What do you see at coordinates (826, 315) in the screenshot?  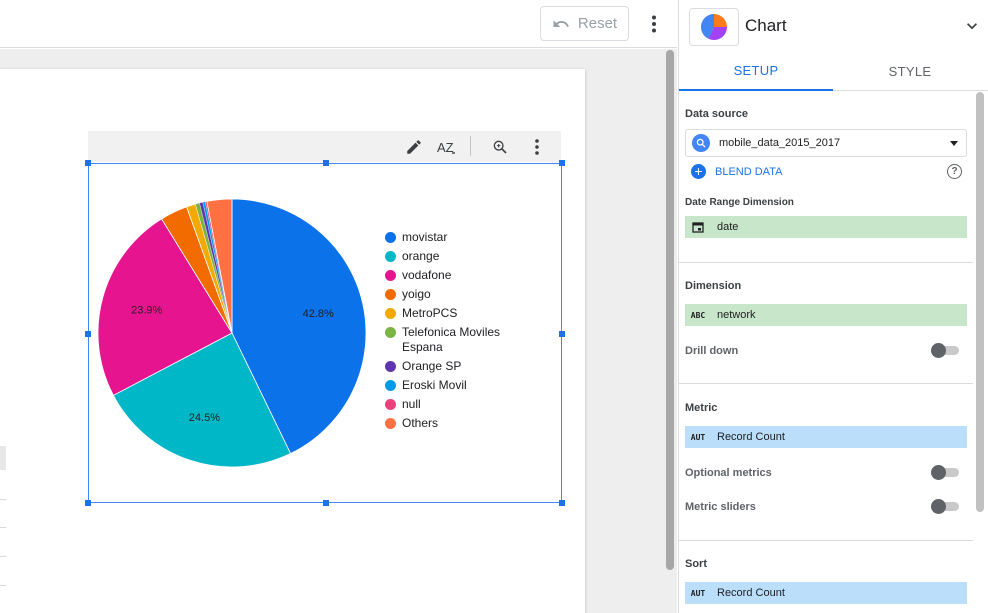 I see `dimension-chip: ABC network` at bounding box center [826, 315].